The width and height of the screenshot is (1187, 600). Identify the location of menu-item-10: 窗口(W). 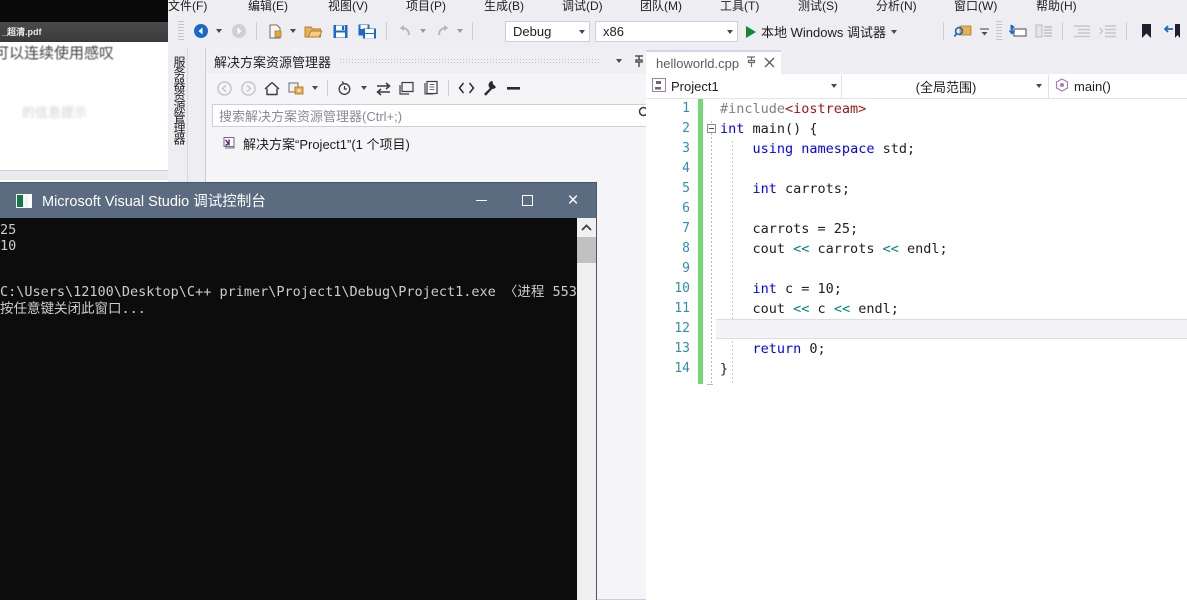
(975, 7).